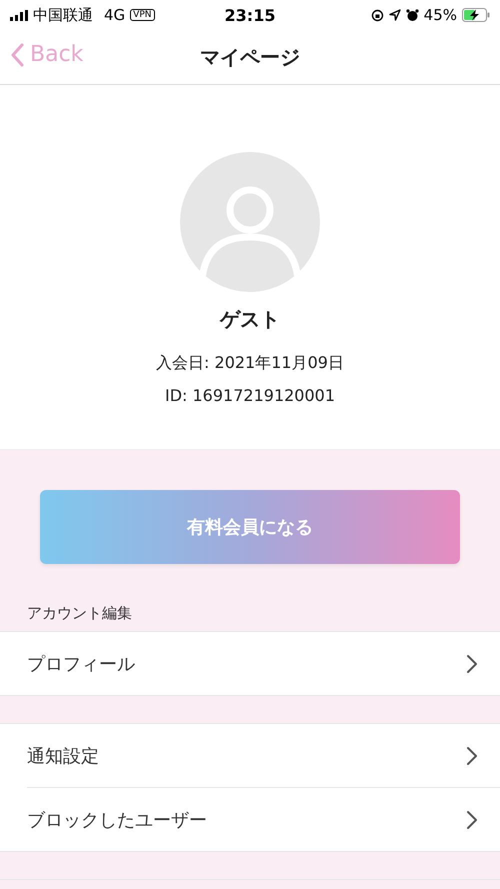 The image size is (500, 889). What do you see at coordinates (115, 15) in the screenshot?
I see `network-type: 4G` at bounding box center [115, 15].